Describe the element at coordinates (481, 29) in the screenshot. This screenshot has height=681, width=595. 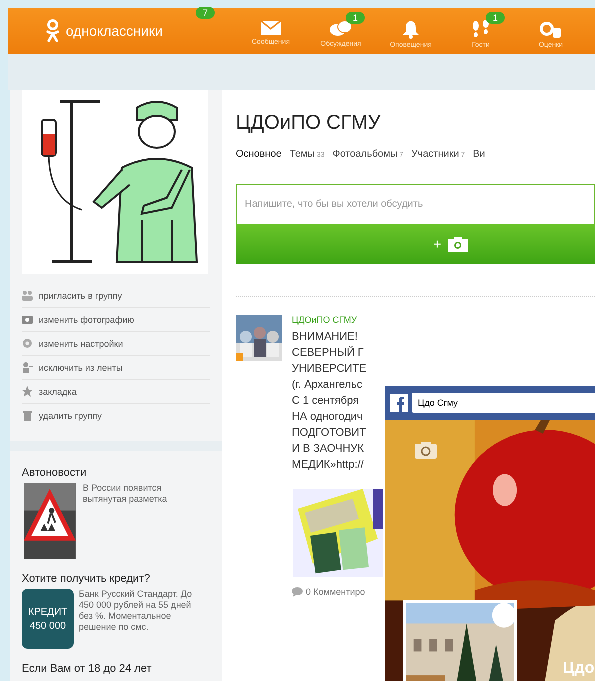
I see `footprints-icon` at that location.